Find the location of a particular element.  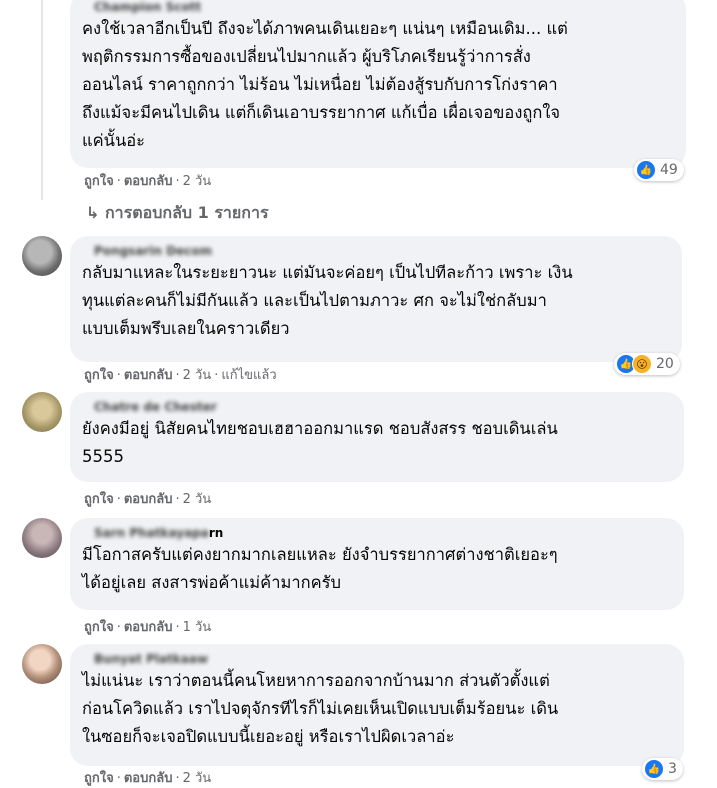

reaction-summary: 👍 😮 20 is located at coordinates (647, 364).